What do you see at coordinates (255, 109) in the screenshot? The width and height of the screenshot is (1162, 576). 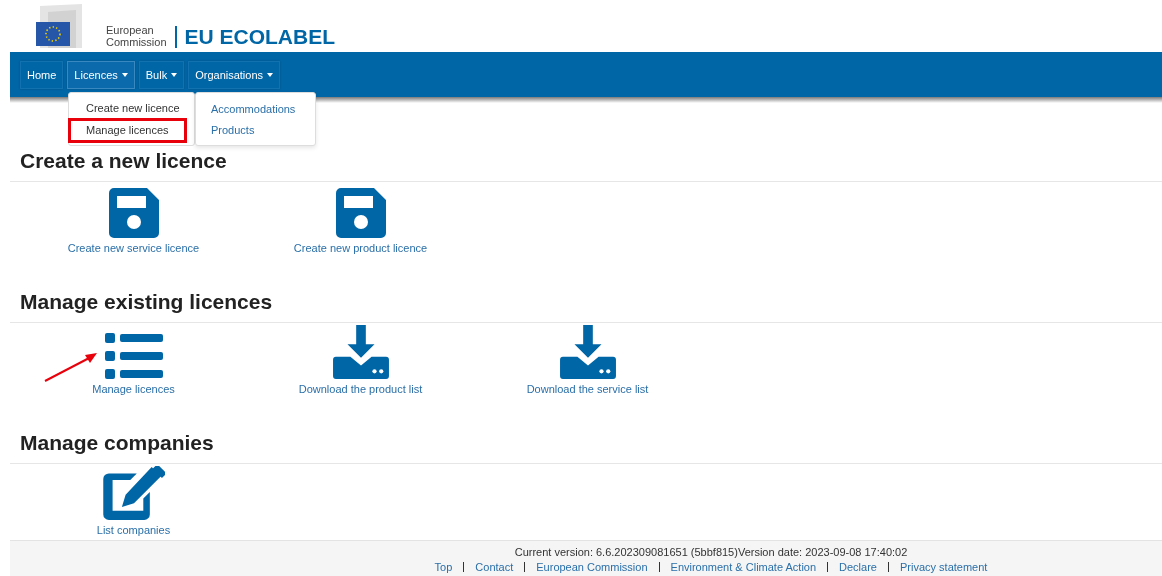 I see `menu-item: Accommodations` at bounding box center [255, 109].